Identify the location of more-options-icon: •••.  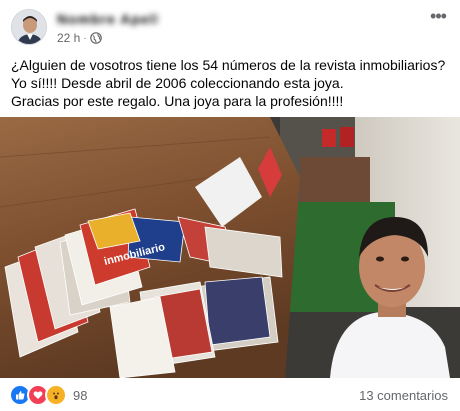
(438, 16).